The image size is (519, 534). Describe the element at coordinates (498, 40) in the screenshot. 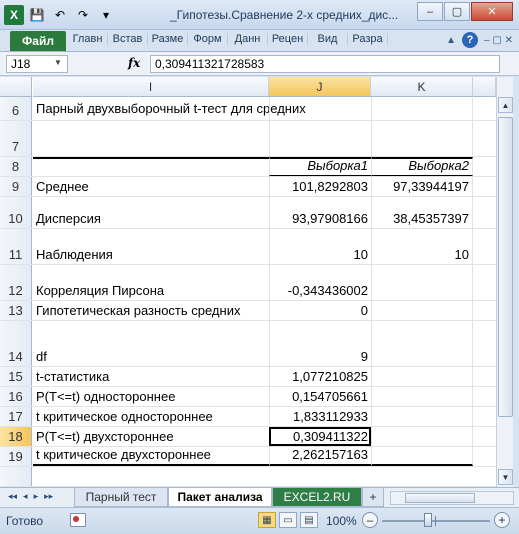

I see `workbook-window-controls: – ▢ ✕` at that location.